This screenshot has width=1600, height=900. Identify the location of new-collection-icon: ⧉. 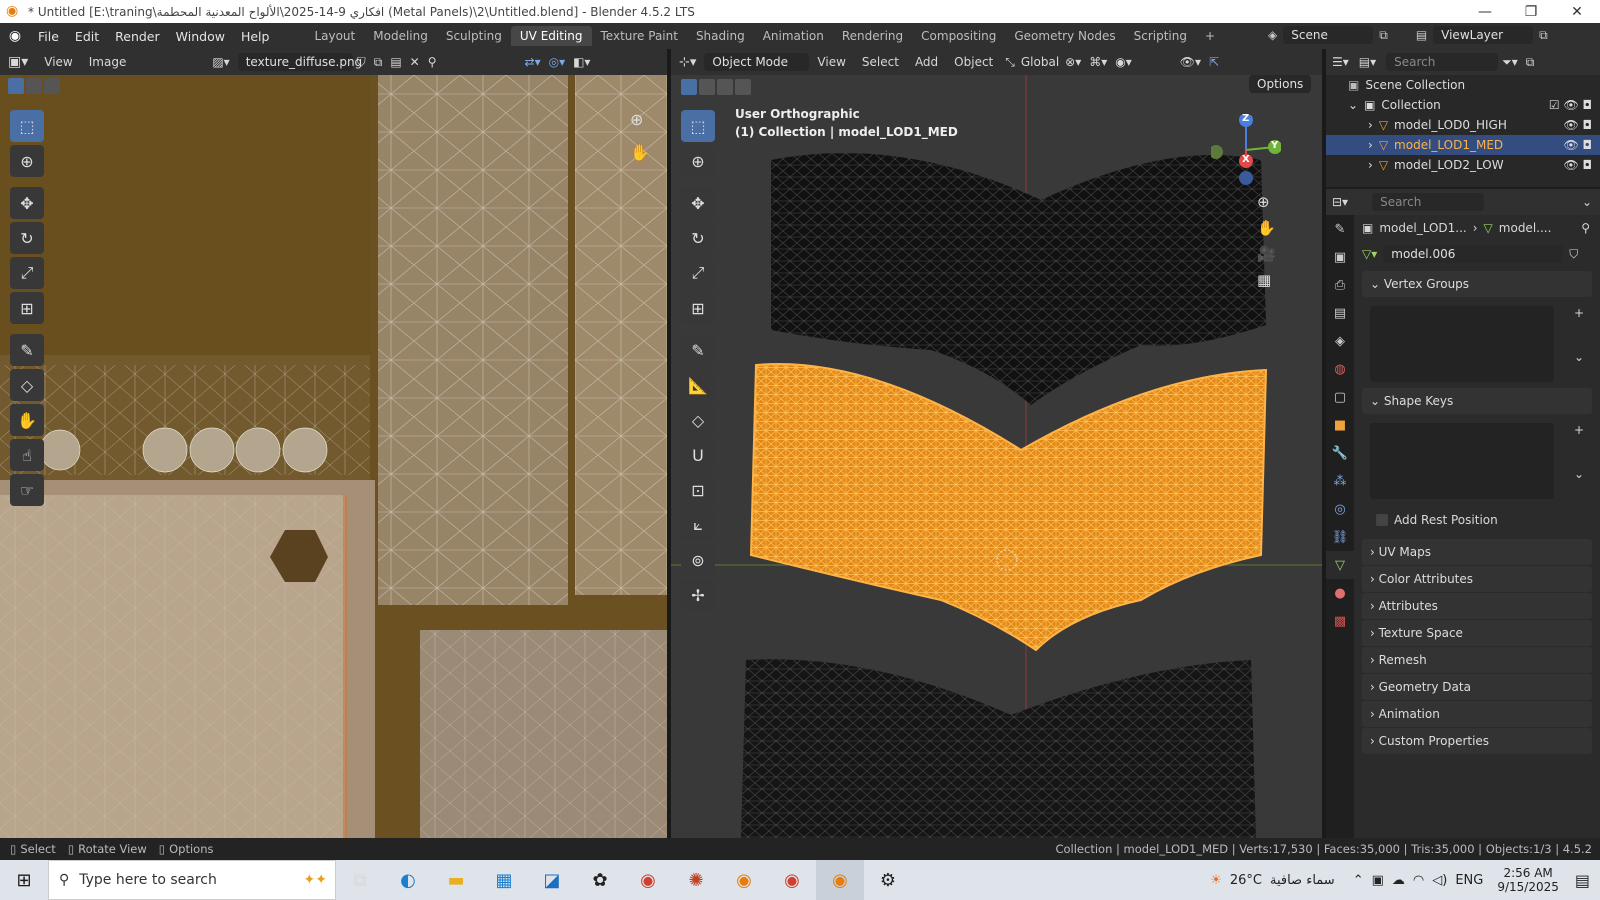
(1530, 62).